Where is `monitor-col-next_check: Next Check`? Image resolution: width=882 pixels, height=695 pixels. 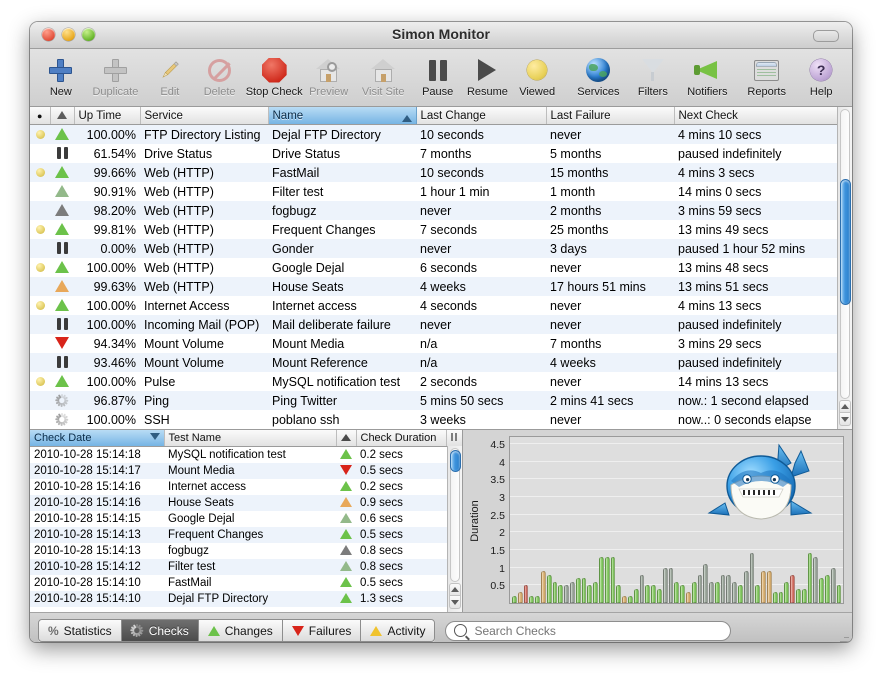 monitor-col-next_check: Next Check is located at coordinates (756, 116).